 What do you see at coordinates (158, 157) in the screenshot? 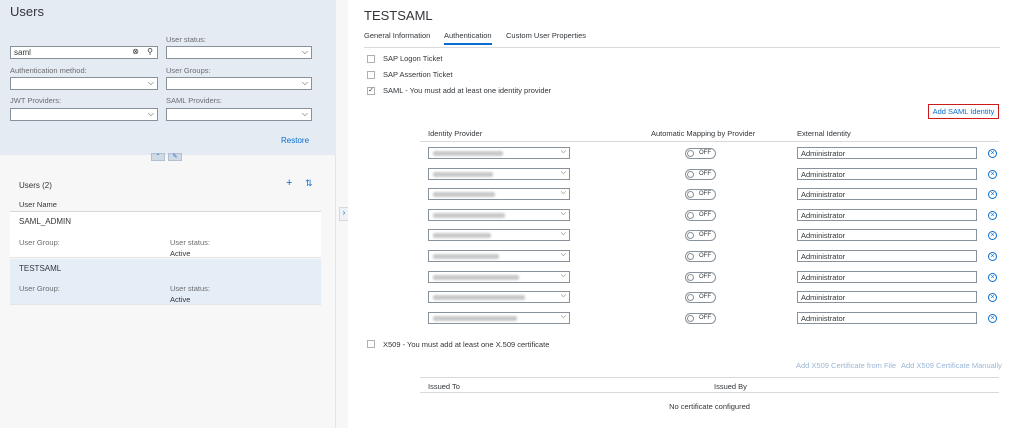
I see `chevron-up-icon: ⌃` at bounding box center [158, 157].